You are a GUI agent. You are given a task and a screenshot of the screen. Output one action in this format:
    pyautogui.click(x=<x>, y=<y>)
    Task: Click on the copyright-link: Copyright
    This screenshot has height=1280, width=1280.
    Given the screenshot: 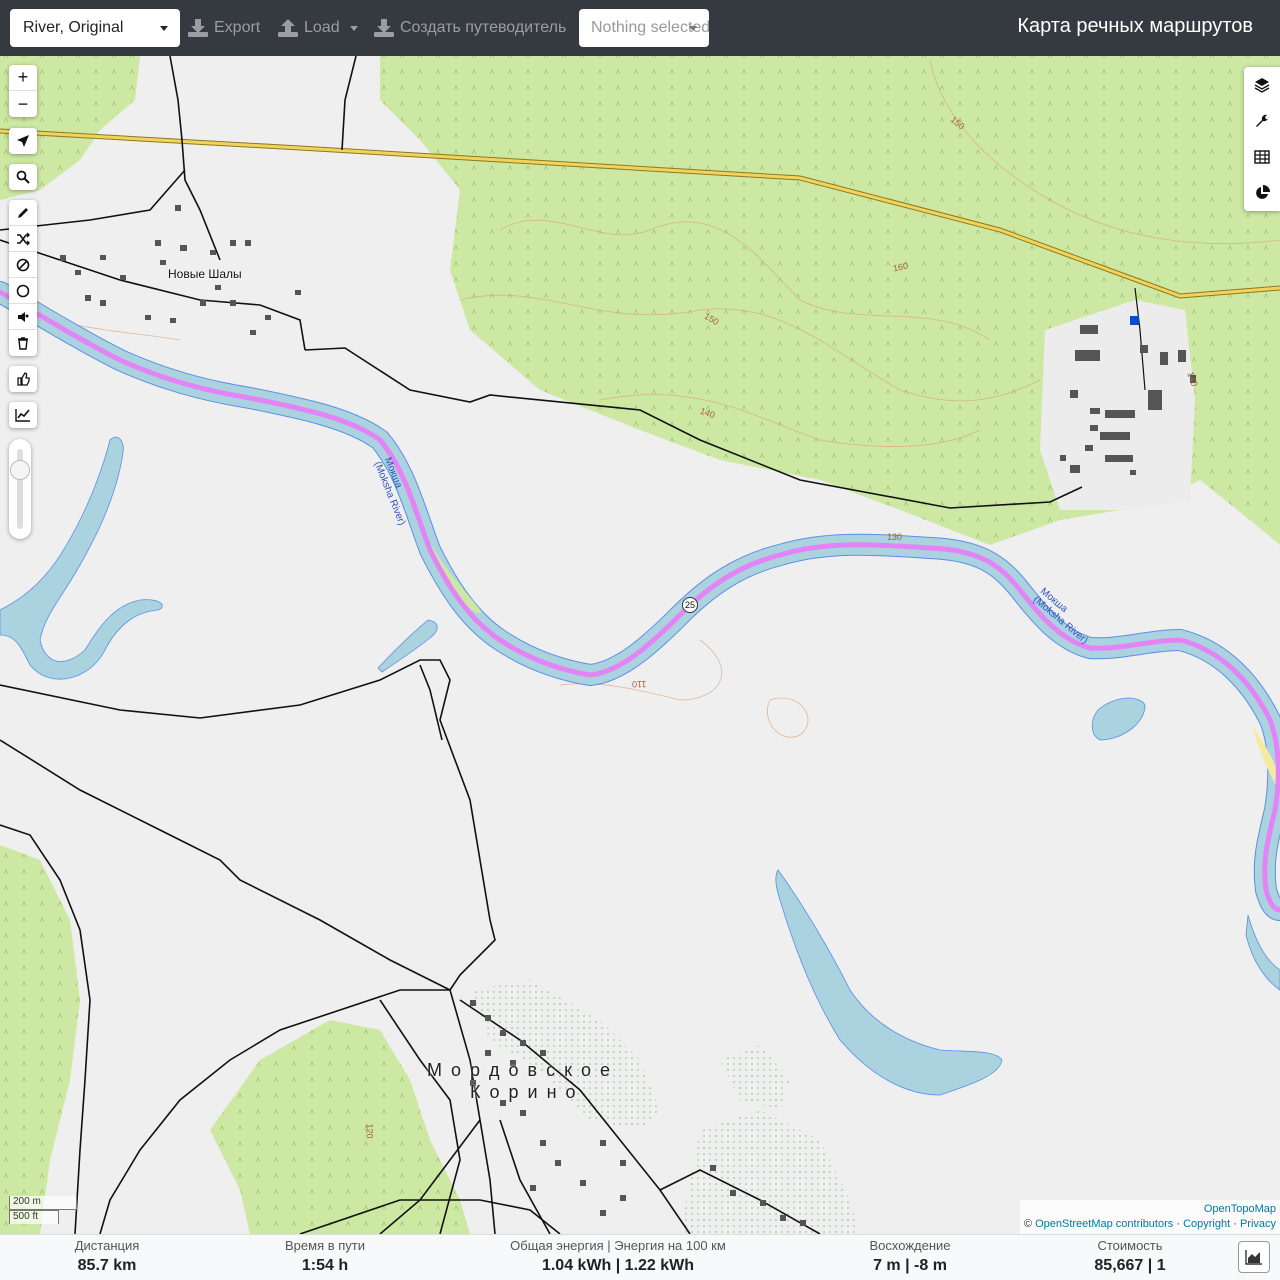 What is the action you would take?
    pyautogui.click(x=1206, y=1224)
    